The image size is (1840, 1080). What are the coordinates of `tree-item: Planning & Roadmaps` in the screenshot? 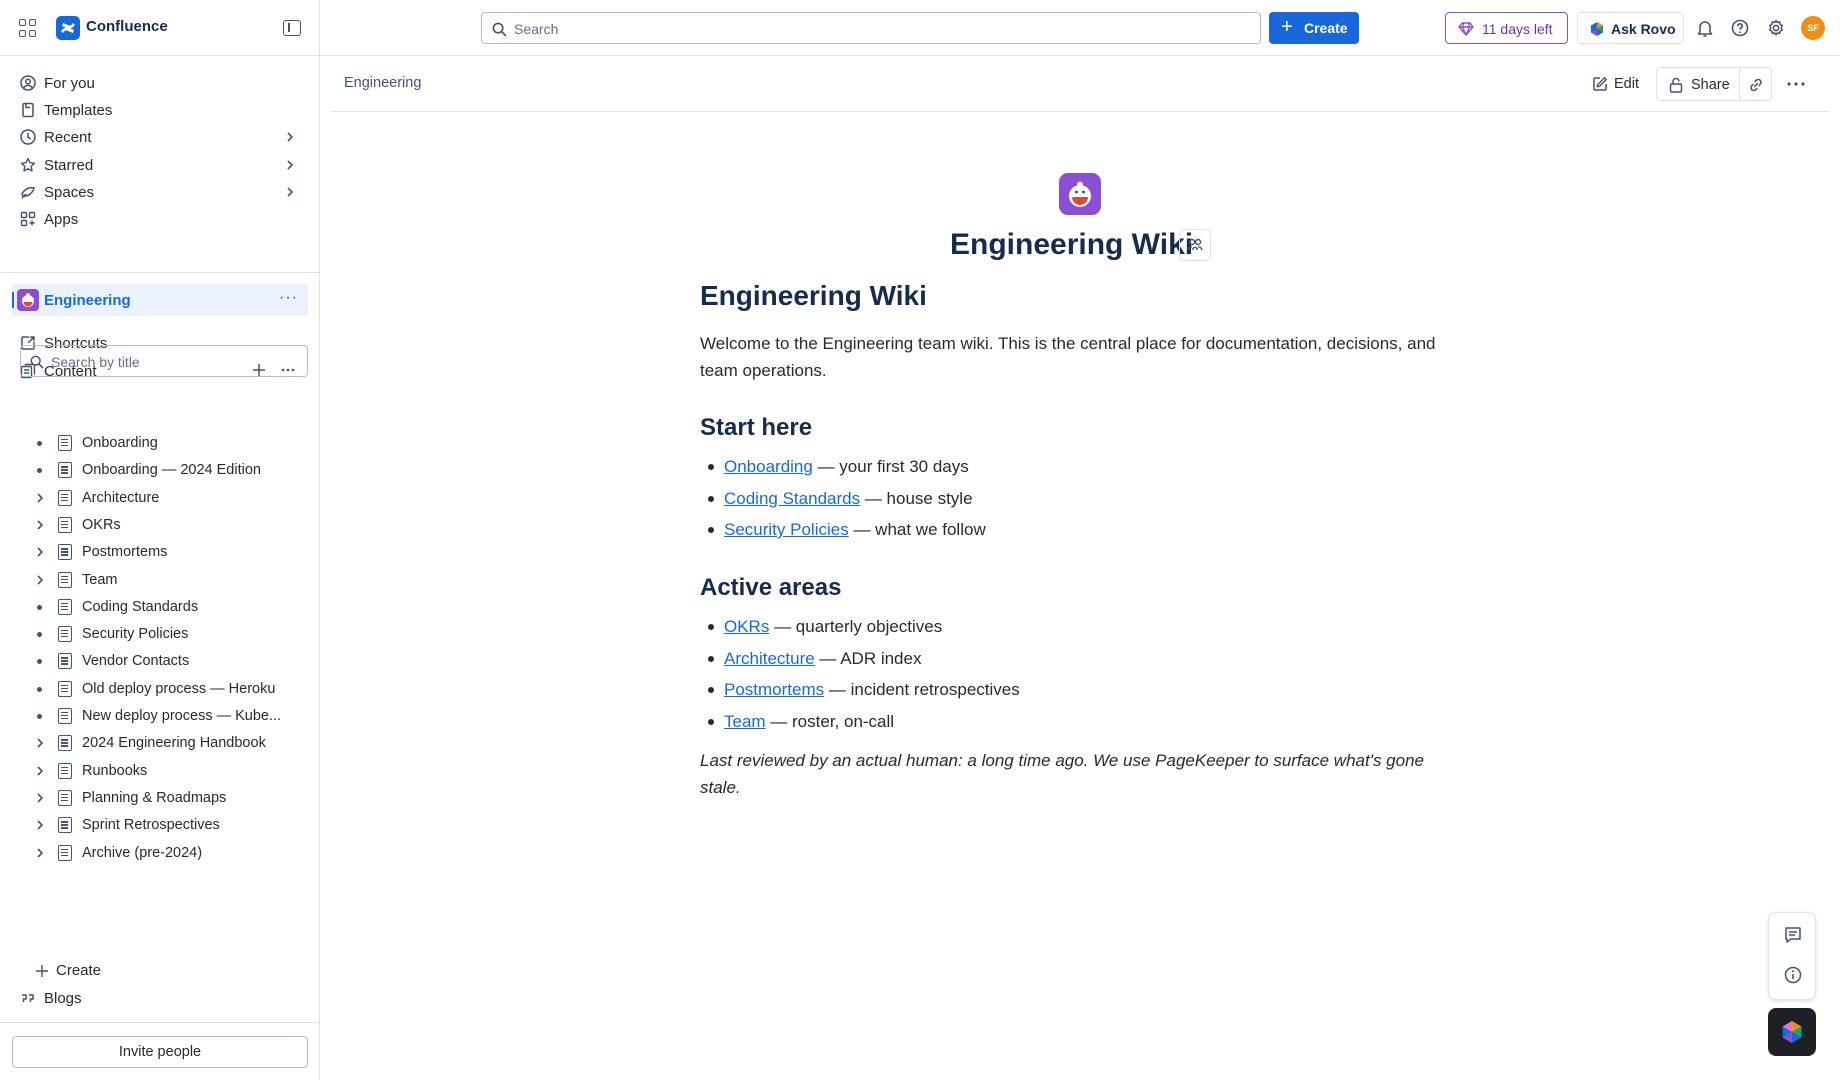 It's located at (164, 798).